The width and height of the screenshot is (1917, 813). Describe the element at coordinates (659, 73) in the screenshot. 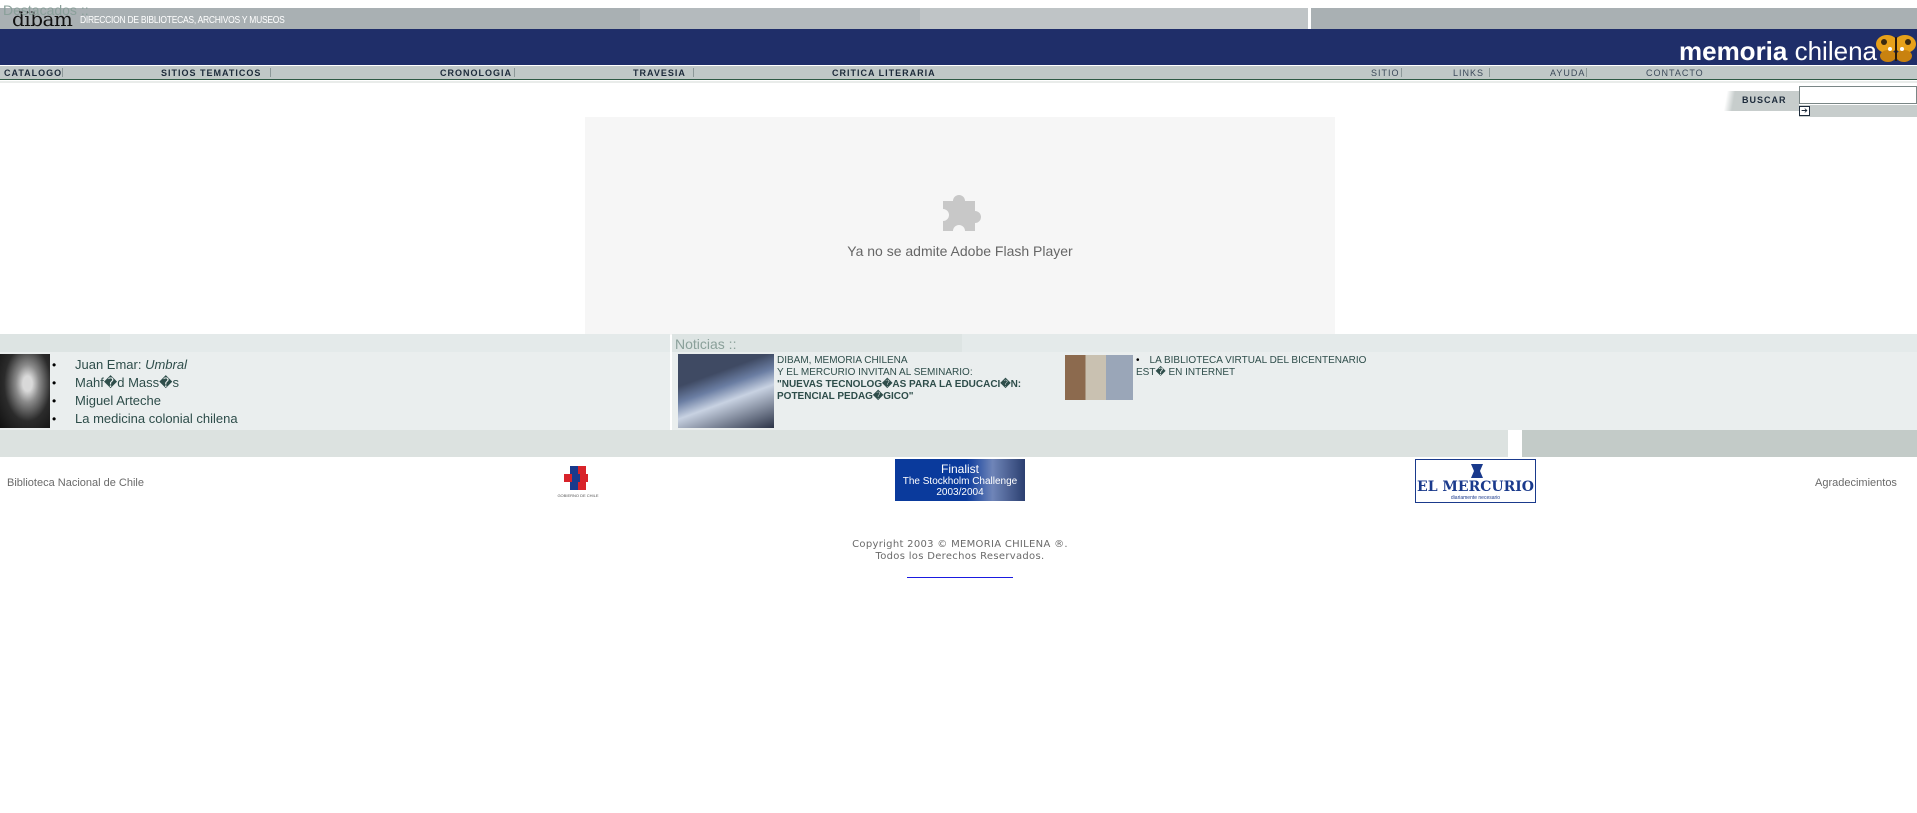

I see `nav-travesia: TRAVESIA` at that location.